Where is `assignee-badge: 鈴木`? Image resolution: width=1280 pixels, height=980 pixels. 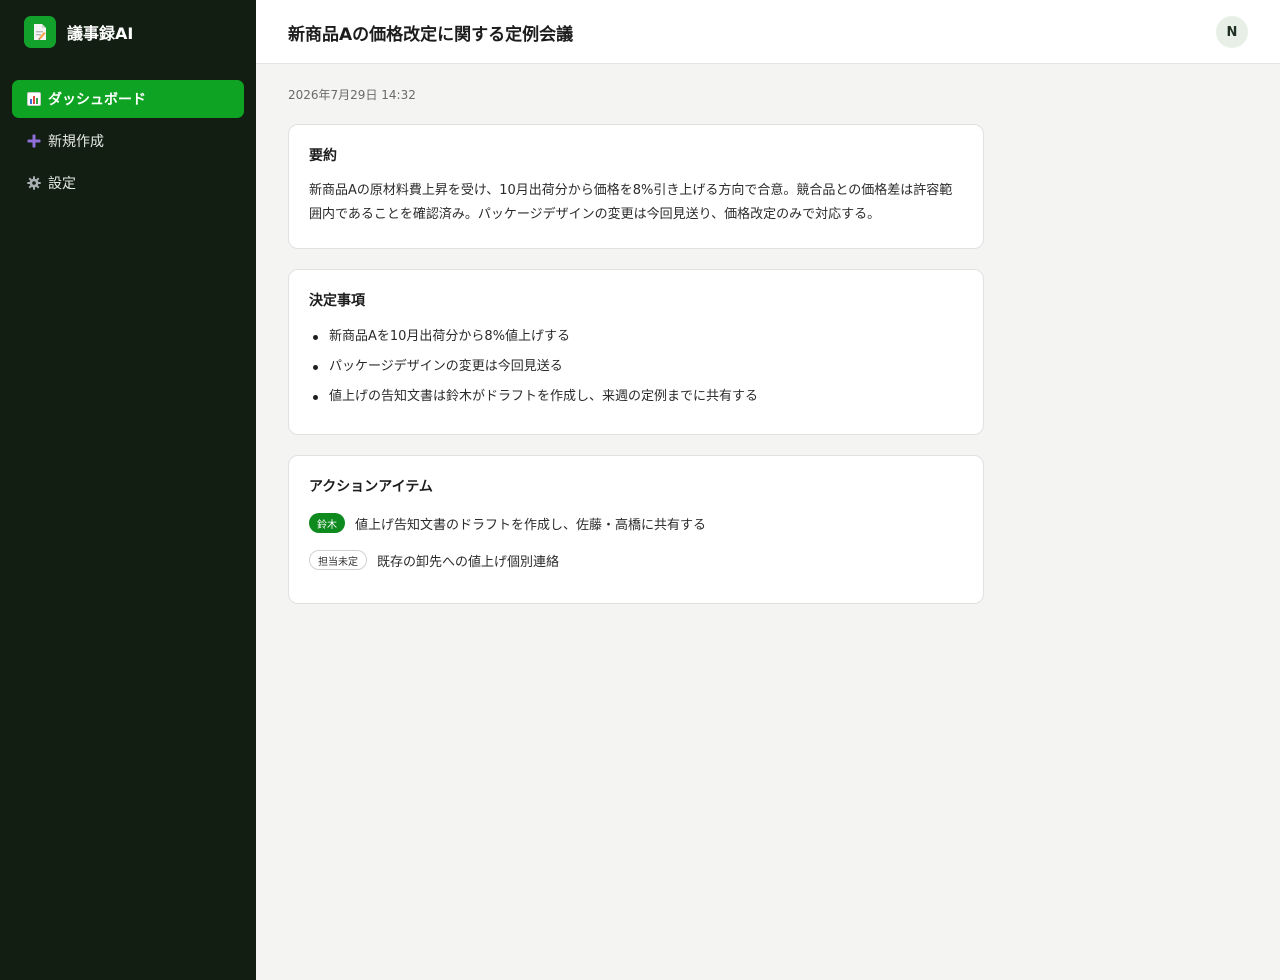 assignee-badge: 鈴木 is located at coordinates (327, 523).